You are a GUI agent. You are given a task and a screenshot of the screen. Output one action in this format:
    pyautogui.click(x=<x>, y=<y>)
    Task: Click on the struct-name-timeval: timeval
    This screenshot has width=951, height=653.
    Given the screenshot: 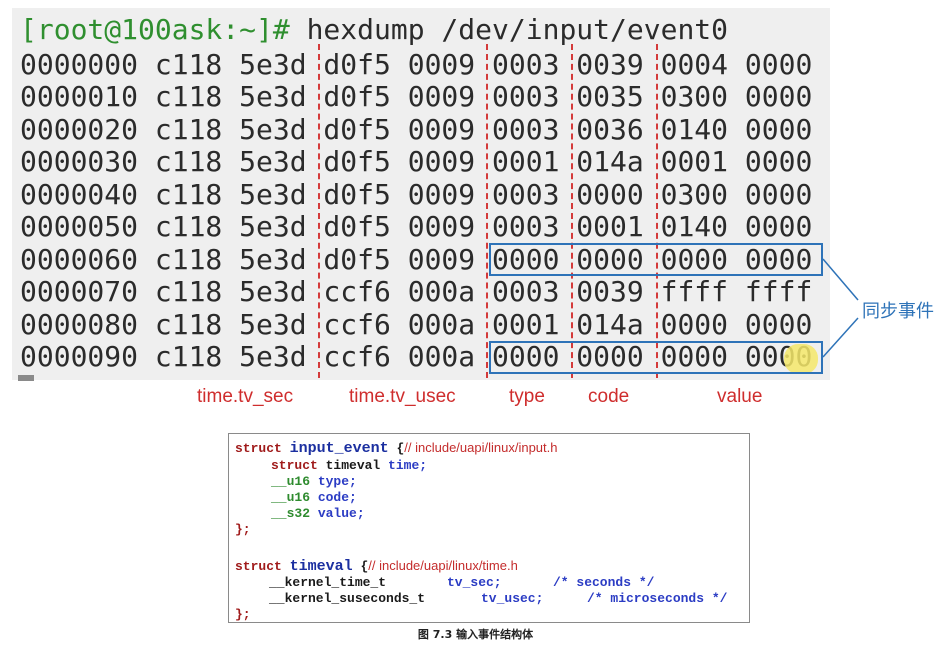 What is the action you would take?
    pyautogui.click(x=321, y=566)
    